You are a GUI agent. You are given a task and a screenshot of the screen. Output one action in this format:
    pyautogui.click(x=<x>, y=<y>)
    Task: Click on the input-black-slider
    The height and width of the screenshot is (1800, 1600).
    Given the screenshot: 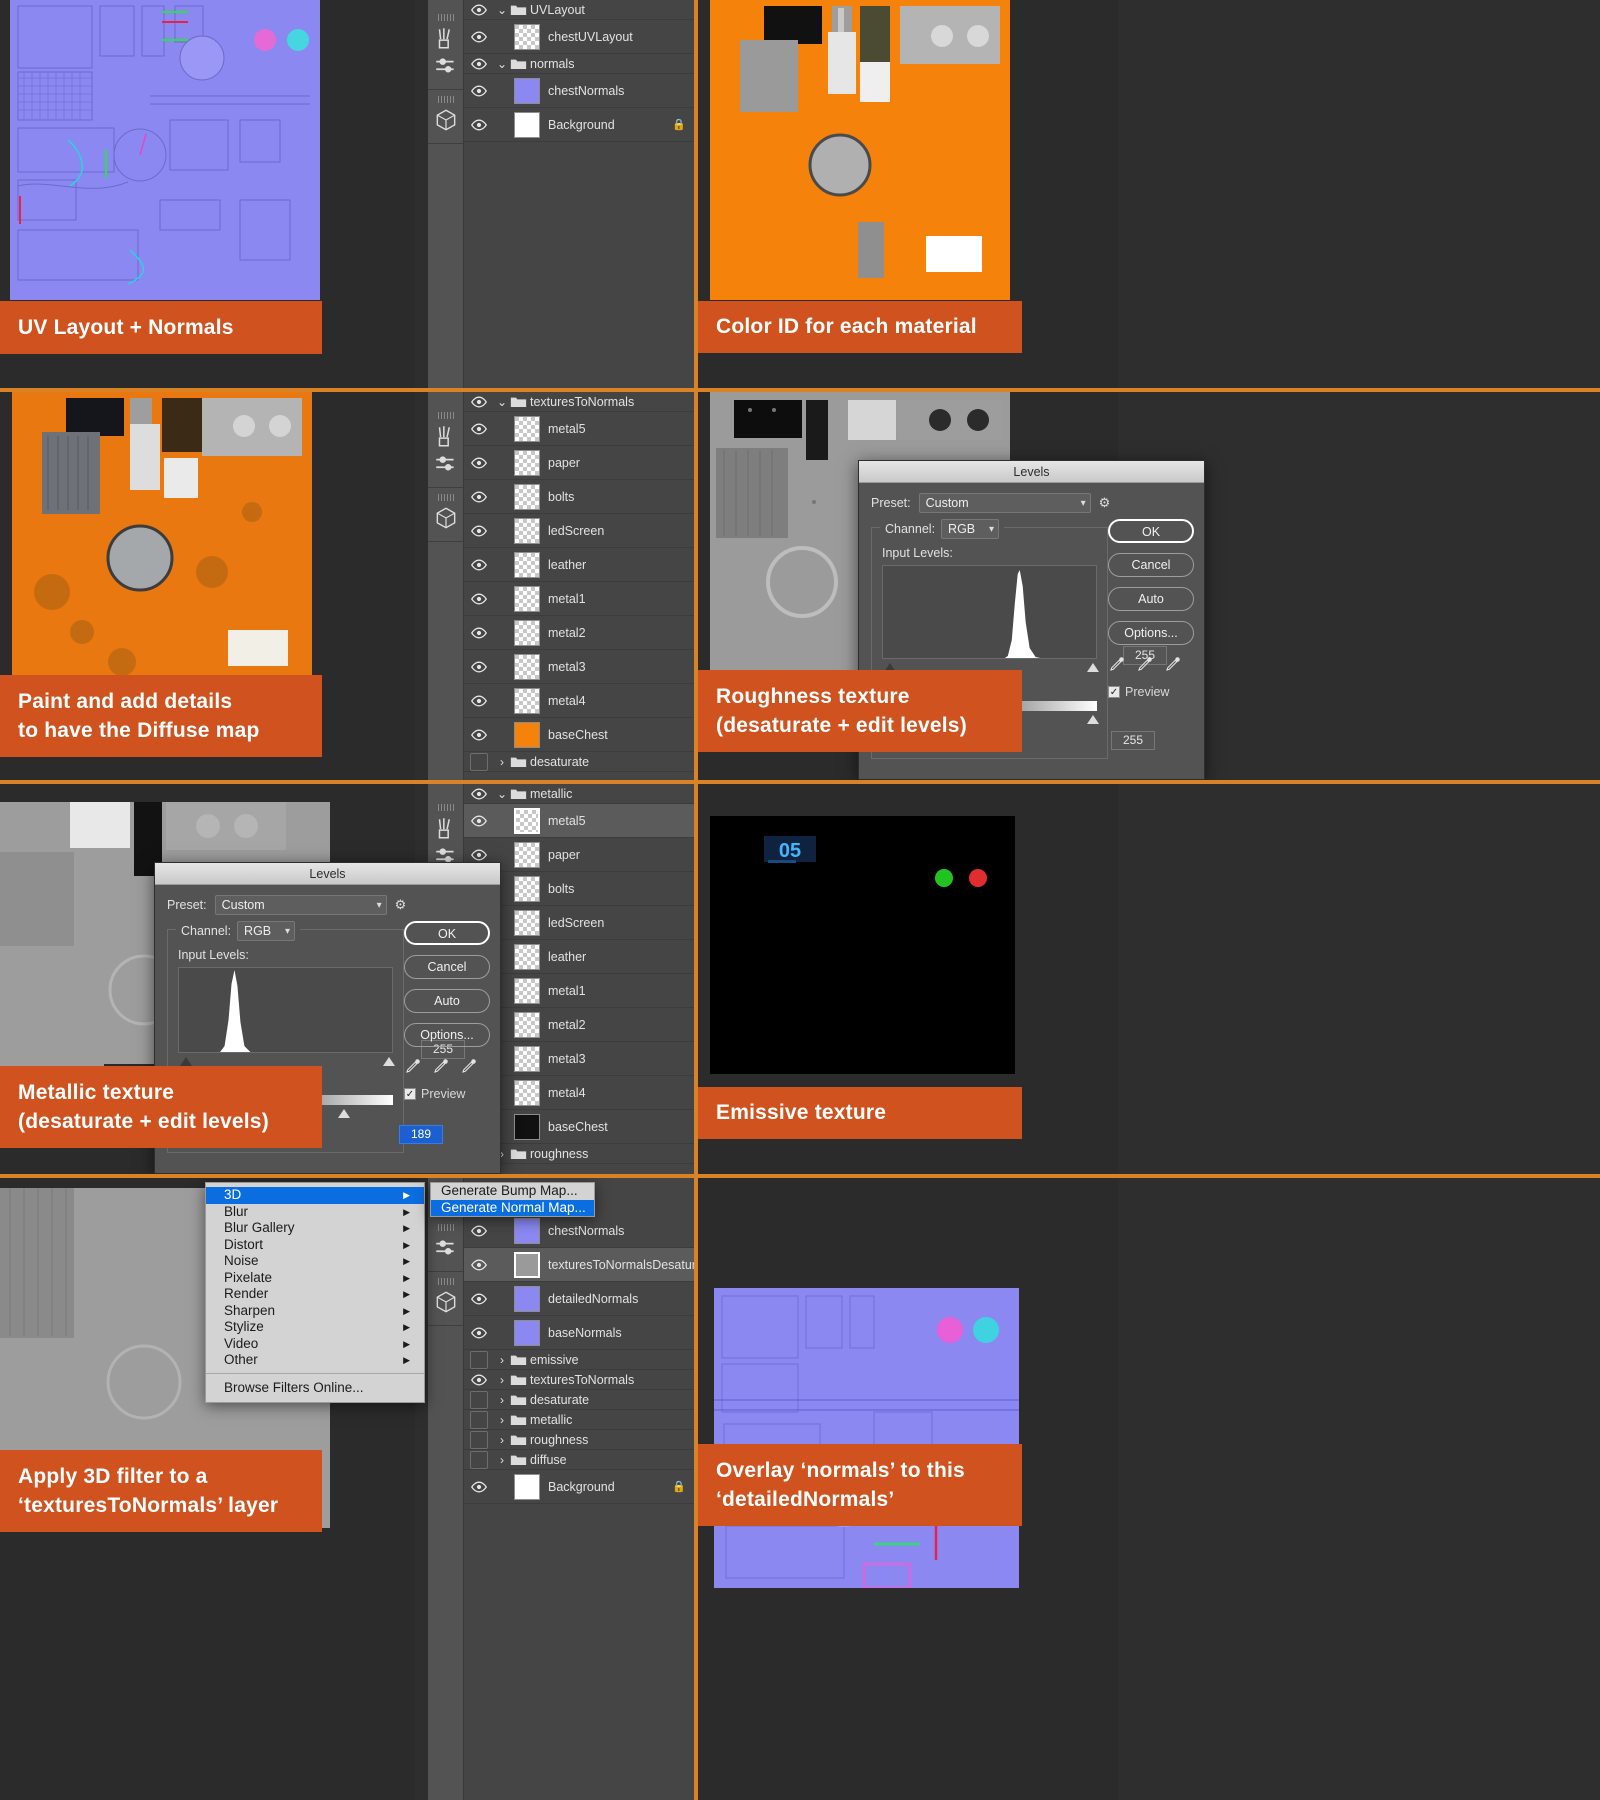 What is the action you would take?
    pyautogui.click(x=186, y=1061)
    